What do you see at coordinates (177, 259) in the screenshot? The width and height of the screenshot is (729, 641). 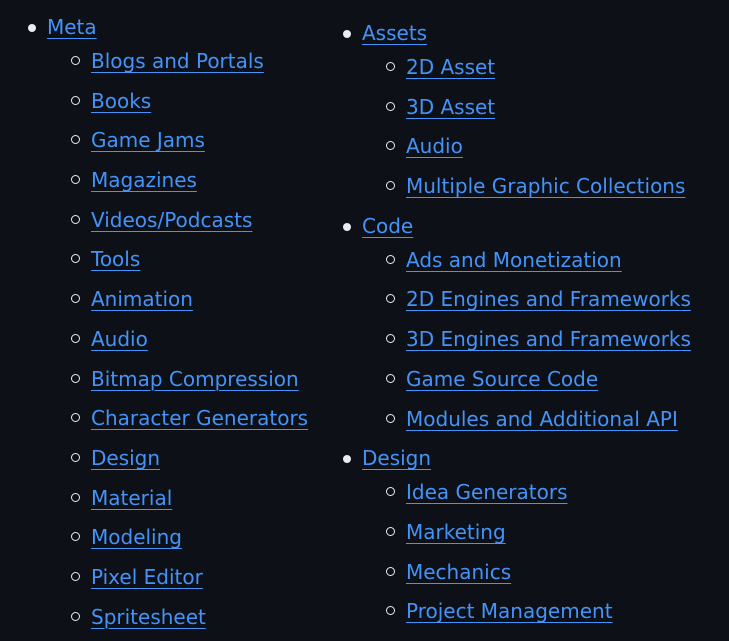 I see `list-item: Tools` at bounding box center [177, 259].